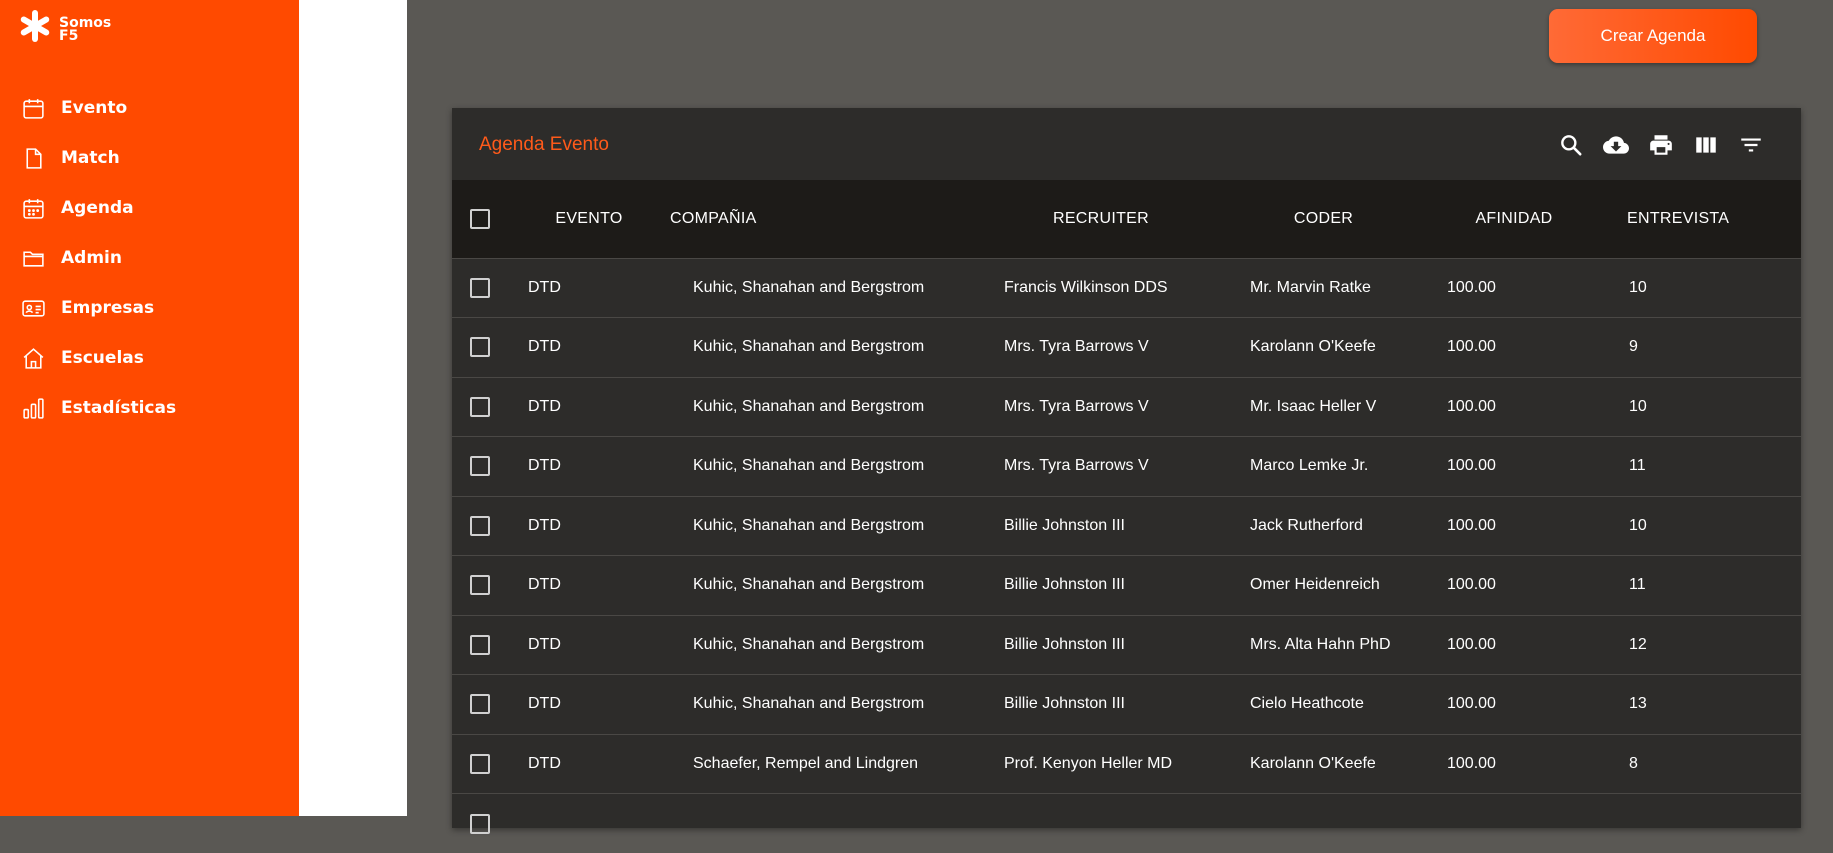 The width and height of the screenshot is (1833, 853). Describe the element at coordinates (1126, 144) in the screenshot. I see `table-toolbar: Agenda Evento` at that location.